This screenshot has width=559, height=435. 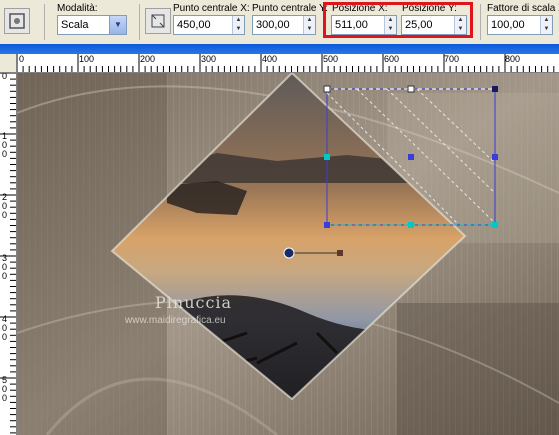 I want to click on center-x-spinner: ▲ ▼, so click(x=238, y=25).